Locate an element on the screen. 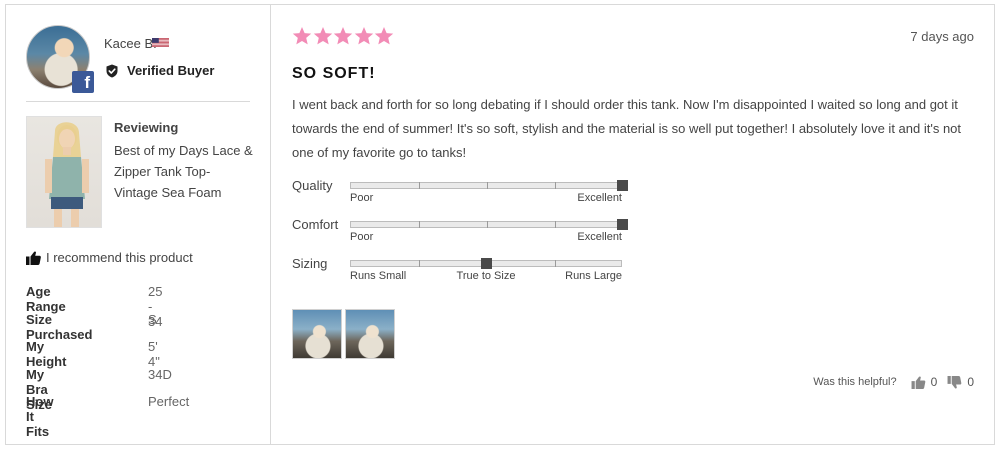 Image resolution: width=1000 pixels, height=449 pixels. star-rating is located at coordinates (343, 36).